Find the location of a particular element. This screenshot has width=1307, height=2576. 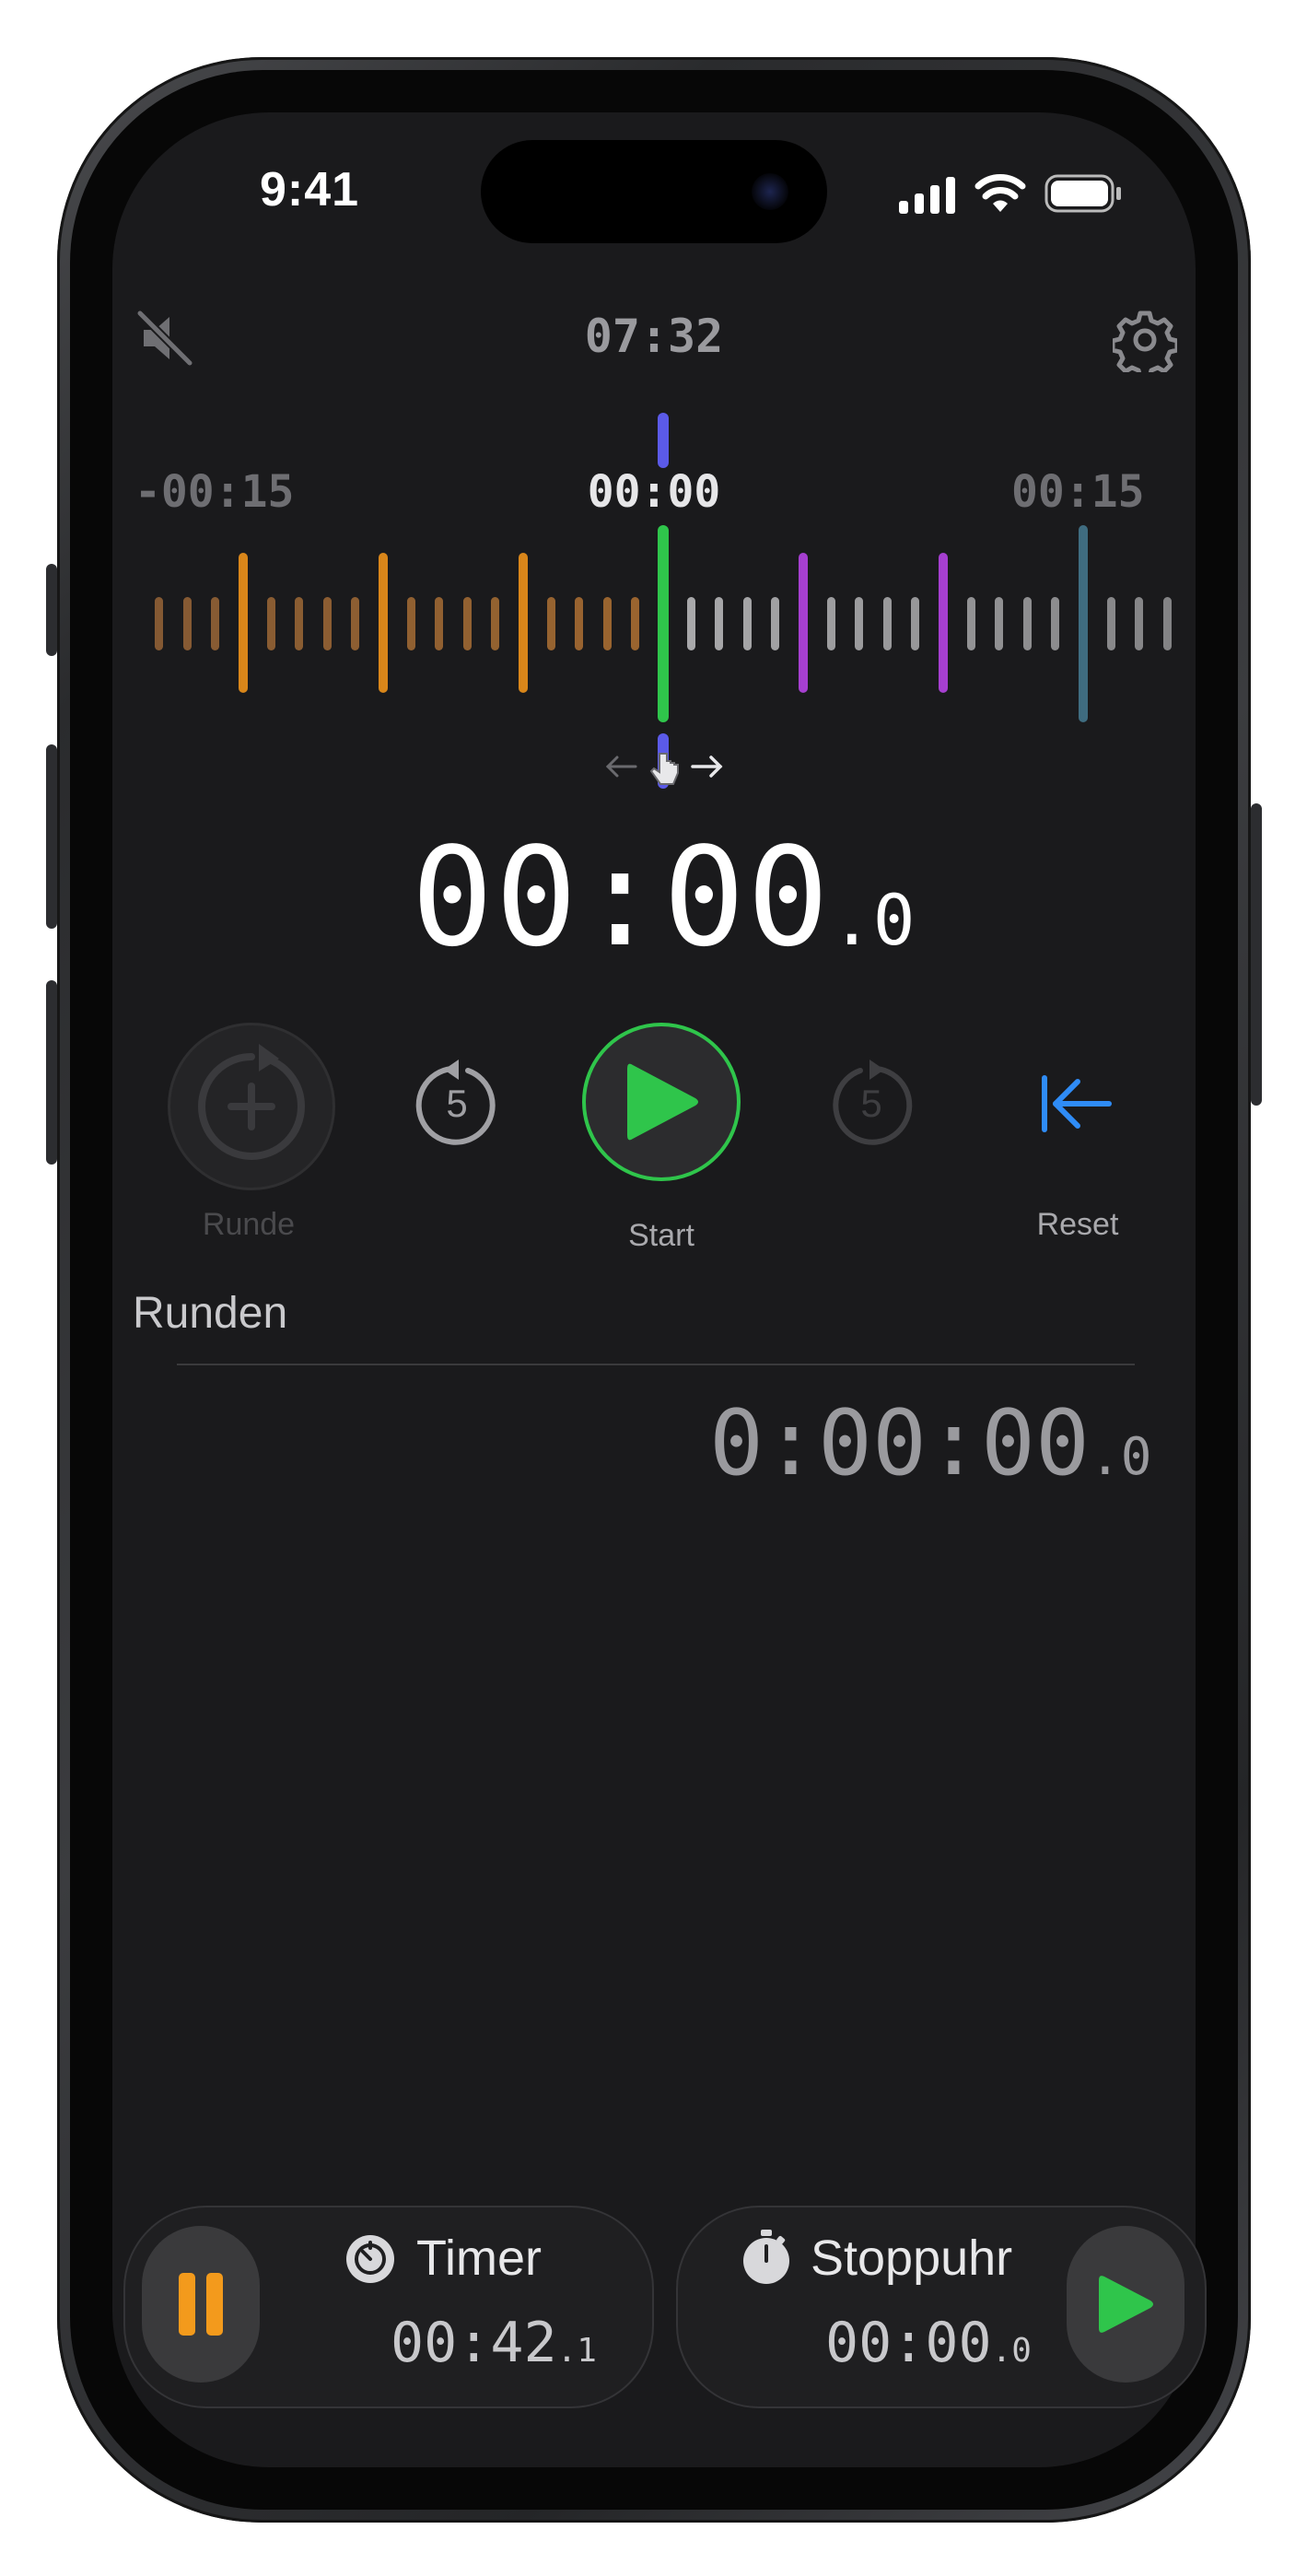

arrow-to-start-icon is located at coordinates (1077, 1103).